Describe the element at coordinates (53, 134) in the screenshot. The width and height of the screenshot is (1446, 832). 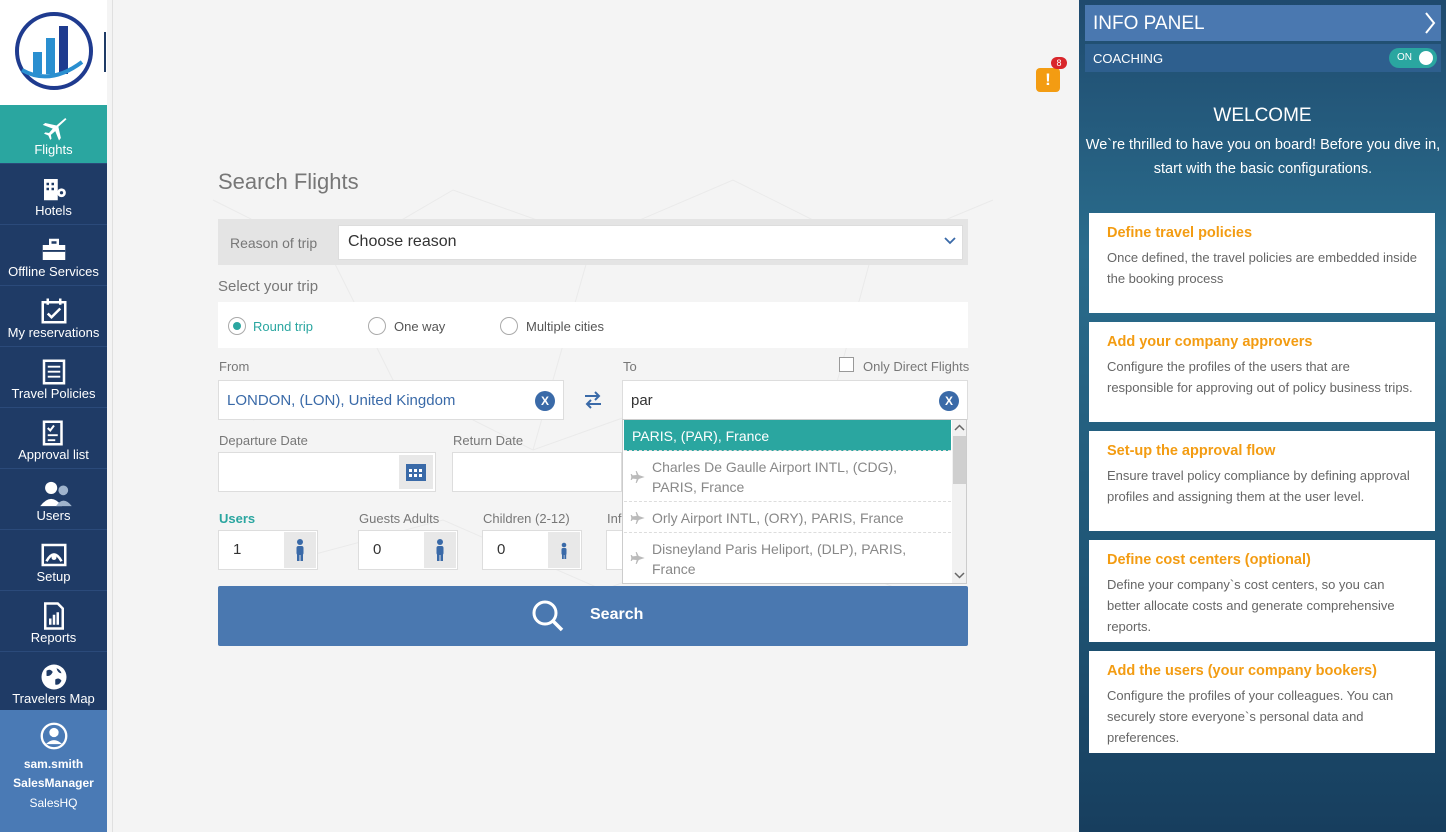
I see `sidebar-item-flights: Flights` at that location.